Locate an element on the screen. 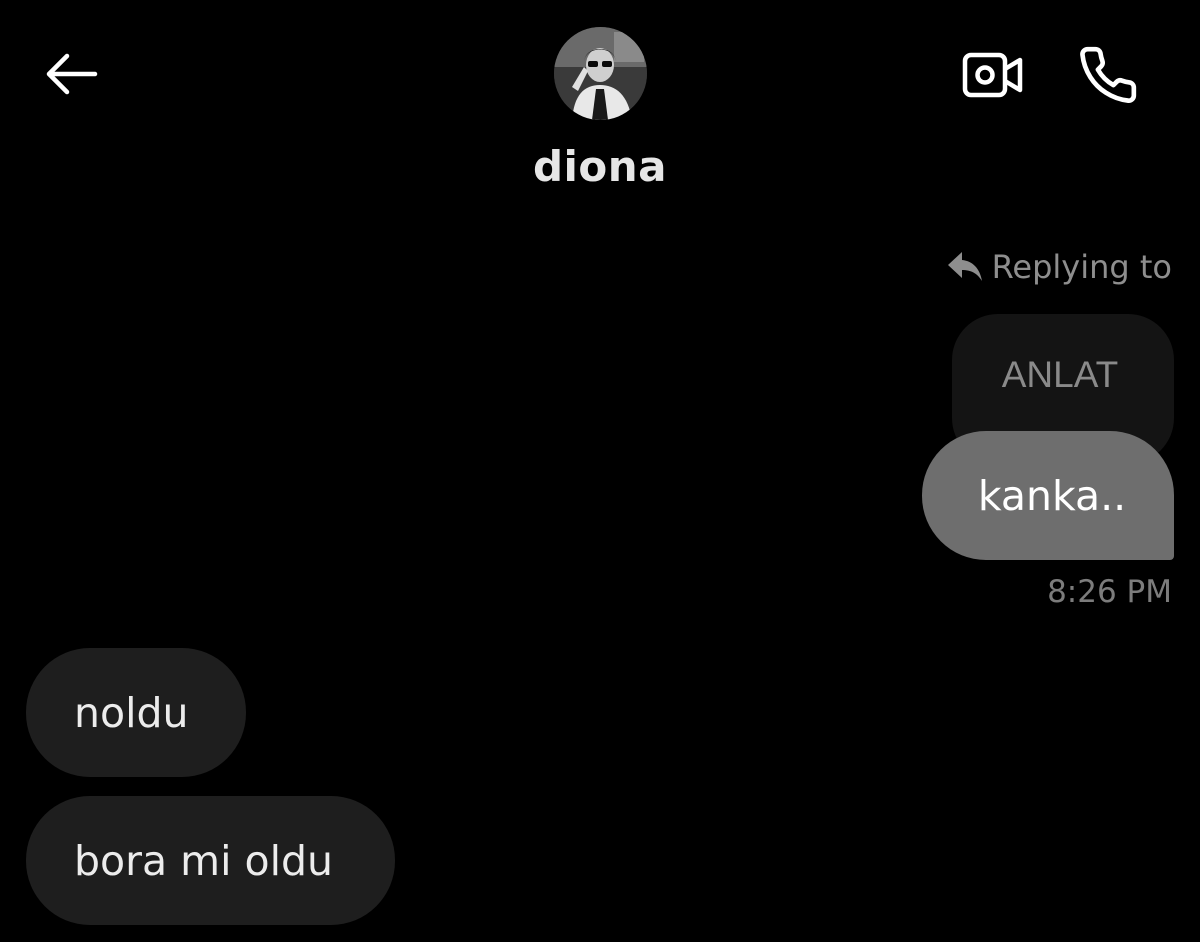 The width and height of the screenshot is (1200, 942). profile-photo is located at coordinates (600, 73).